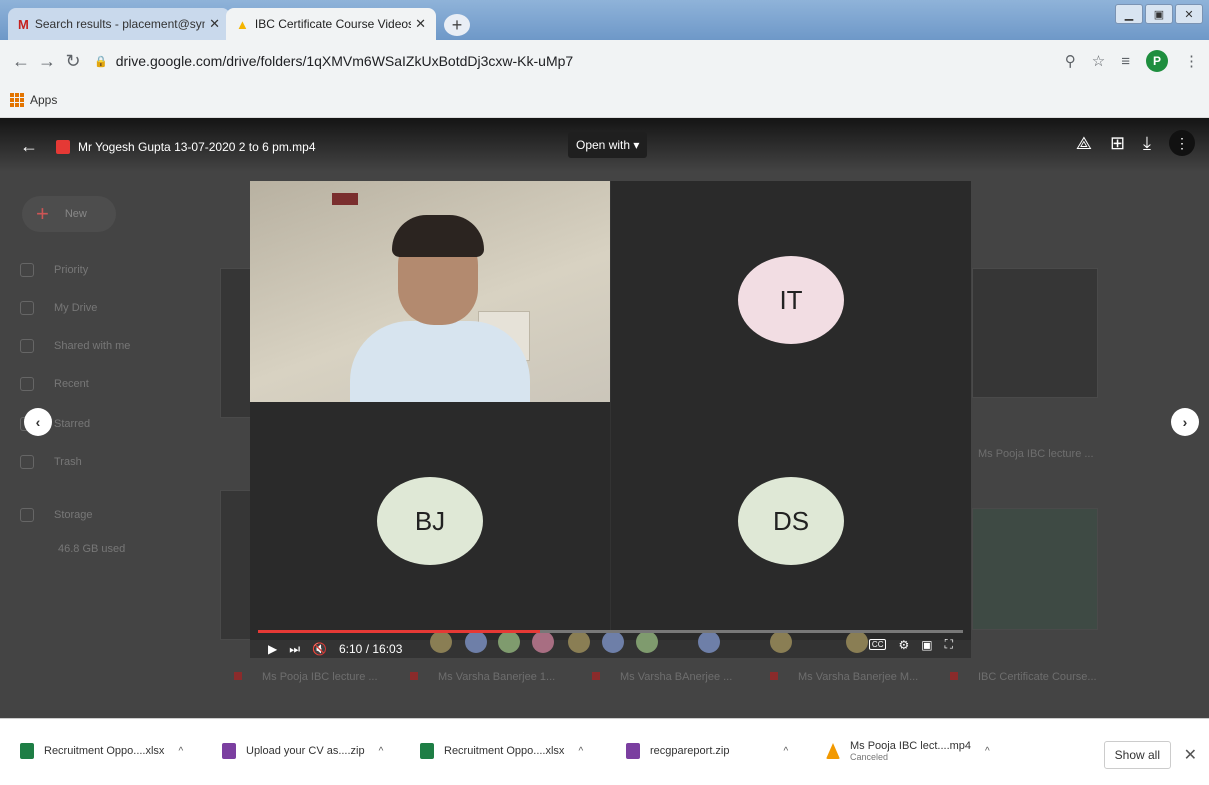 This screenshot has height=785, width=1209. I want to click on tab-title: IBC Certificate Course Videos - 1, so click(333, 24).